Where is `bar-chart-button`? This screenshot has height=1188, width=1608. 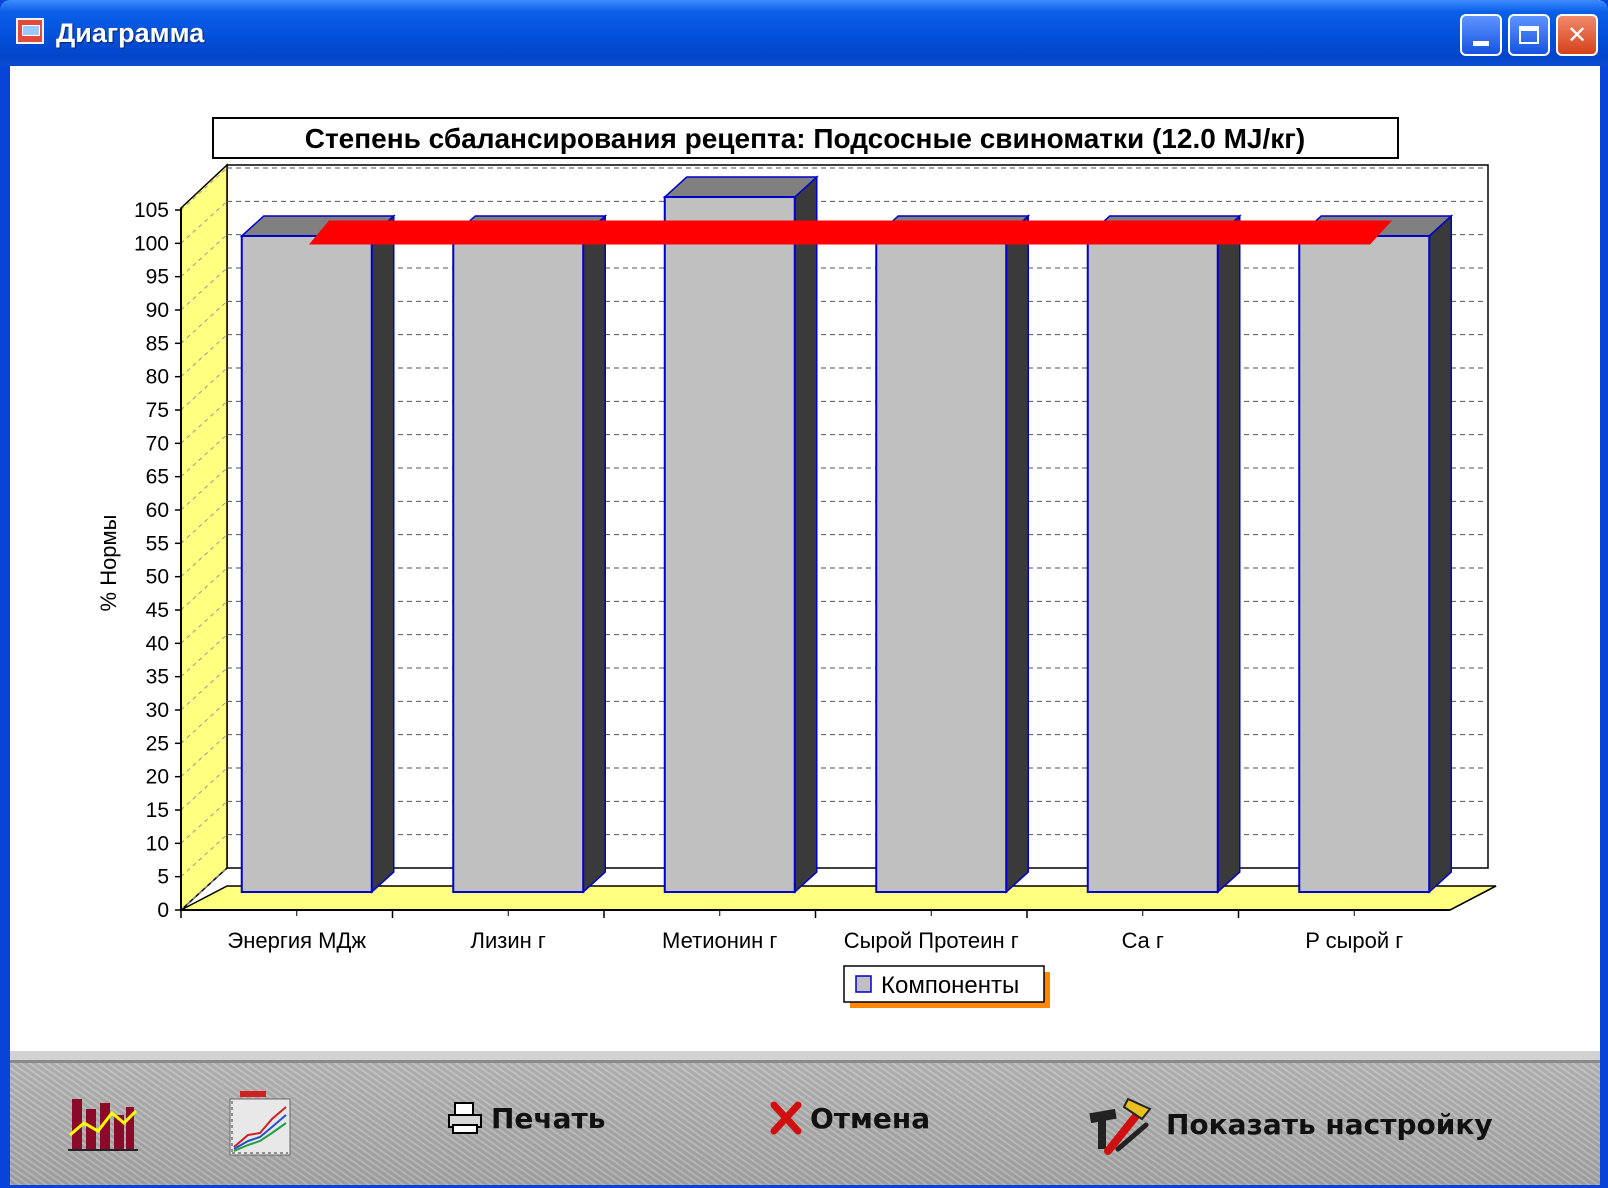 bar-chart-button is located at coordinates (103, 1126).